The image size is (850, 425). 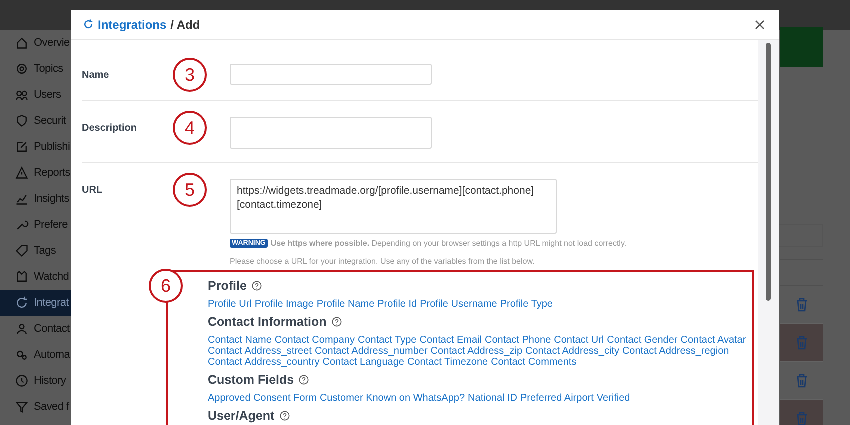 I want to click on group-heading: Profile, so click(x=227, y=286).